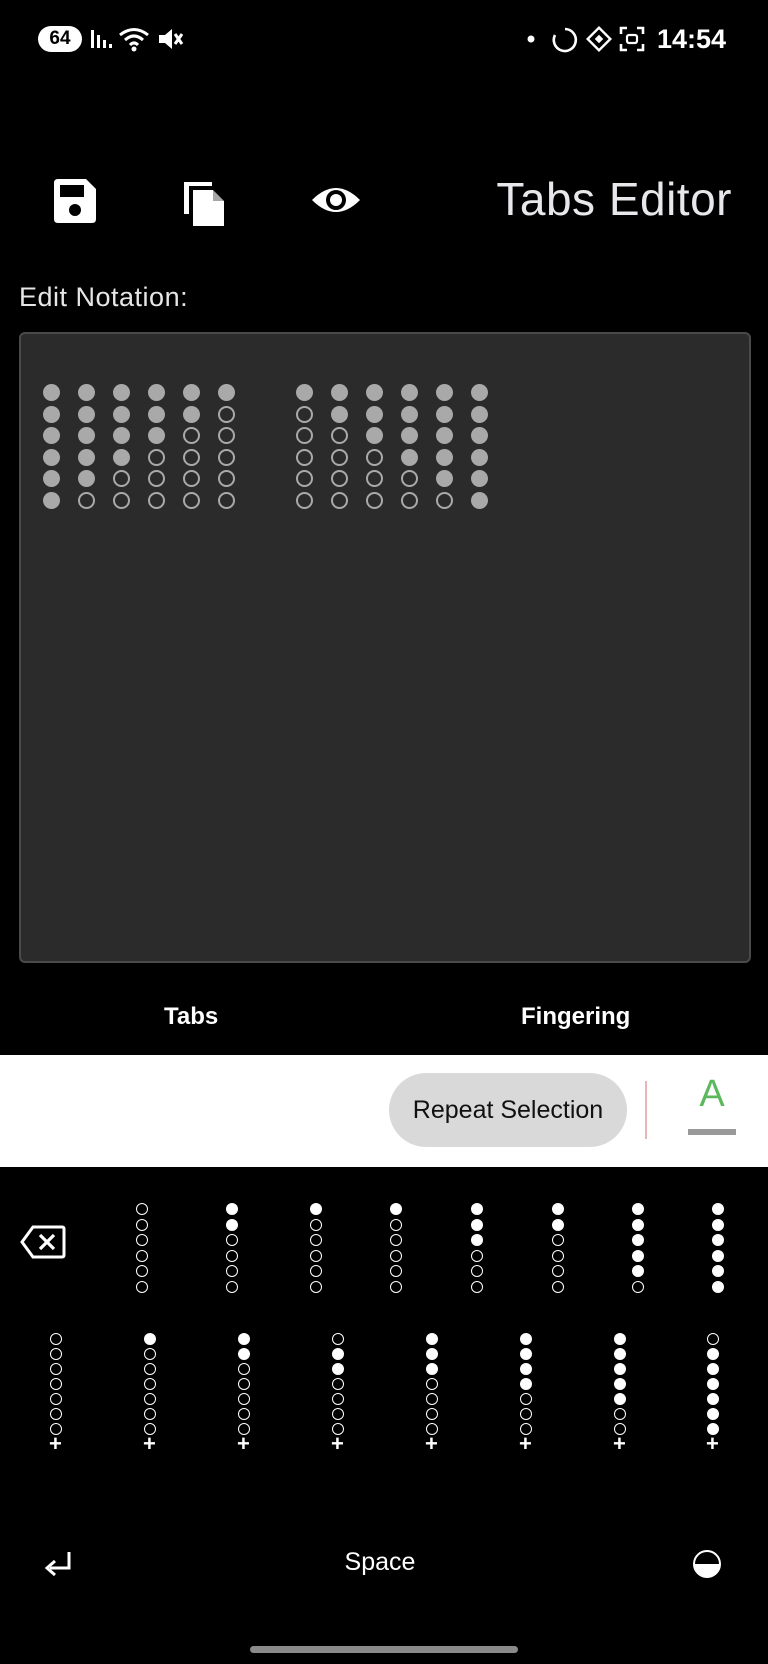 This screenshot has width=768, height=1664. I want to click on view-icon, so click(336, 200).